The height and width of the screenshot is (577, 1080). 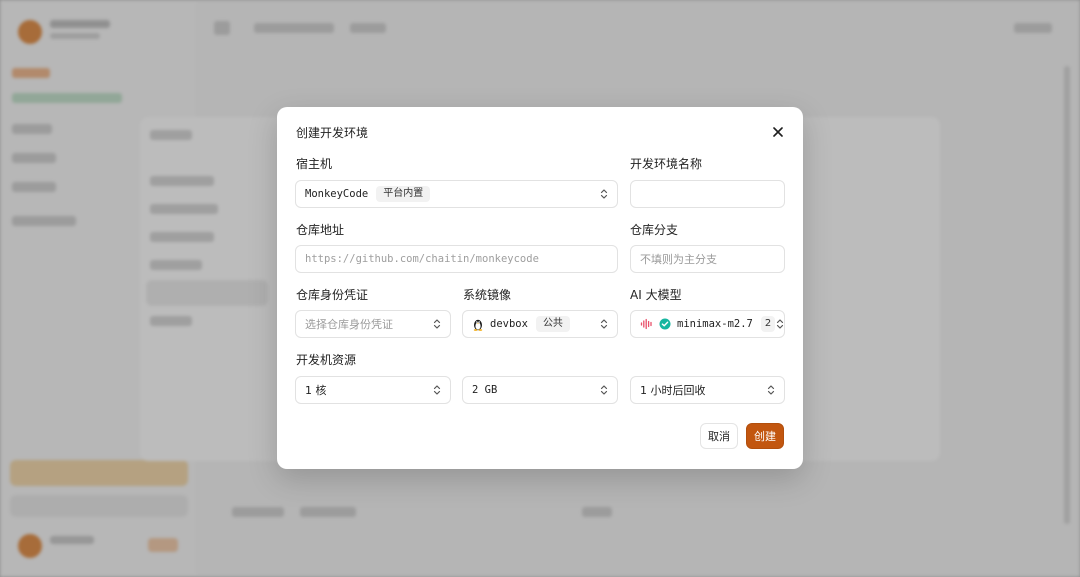 I want to click on repo-credential-label: 仓库身份凭证, so click(x=332, y=295).